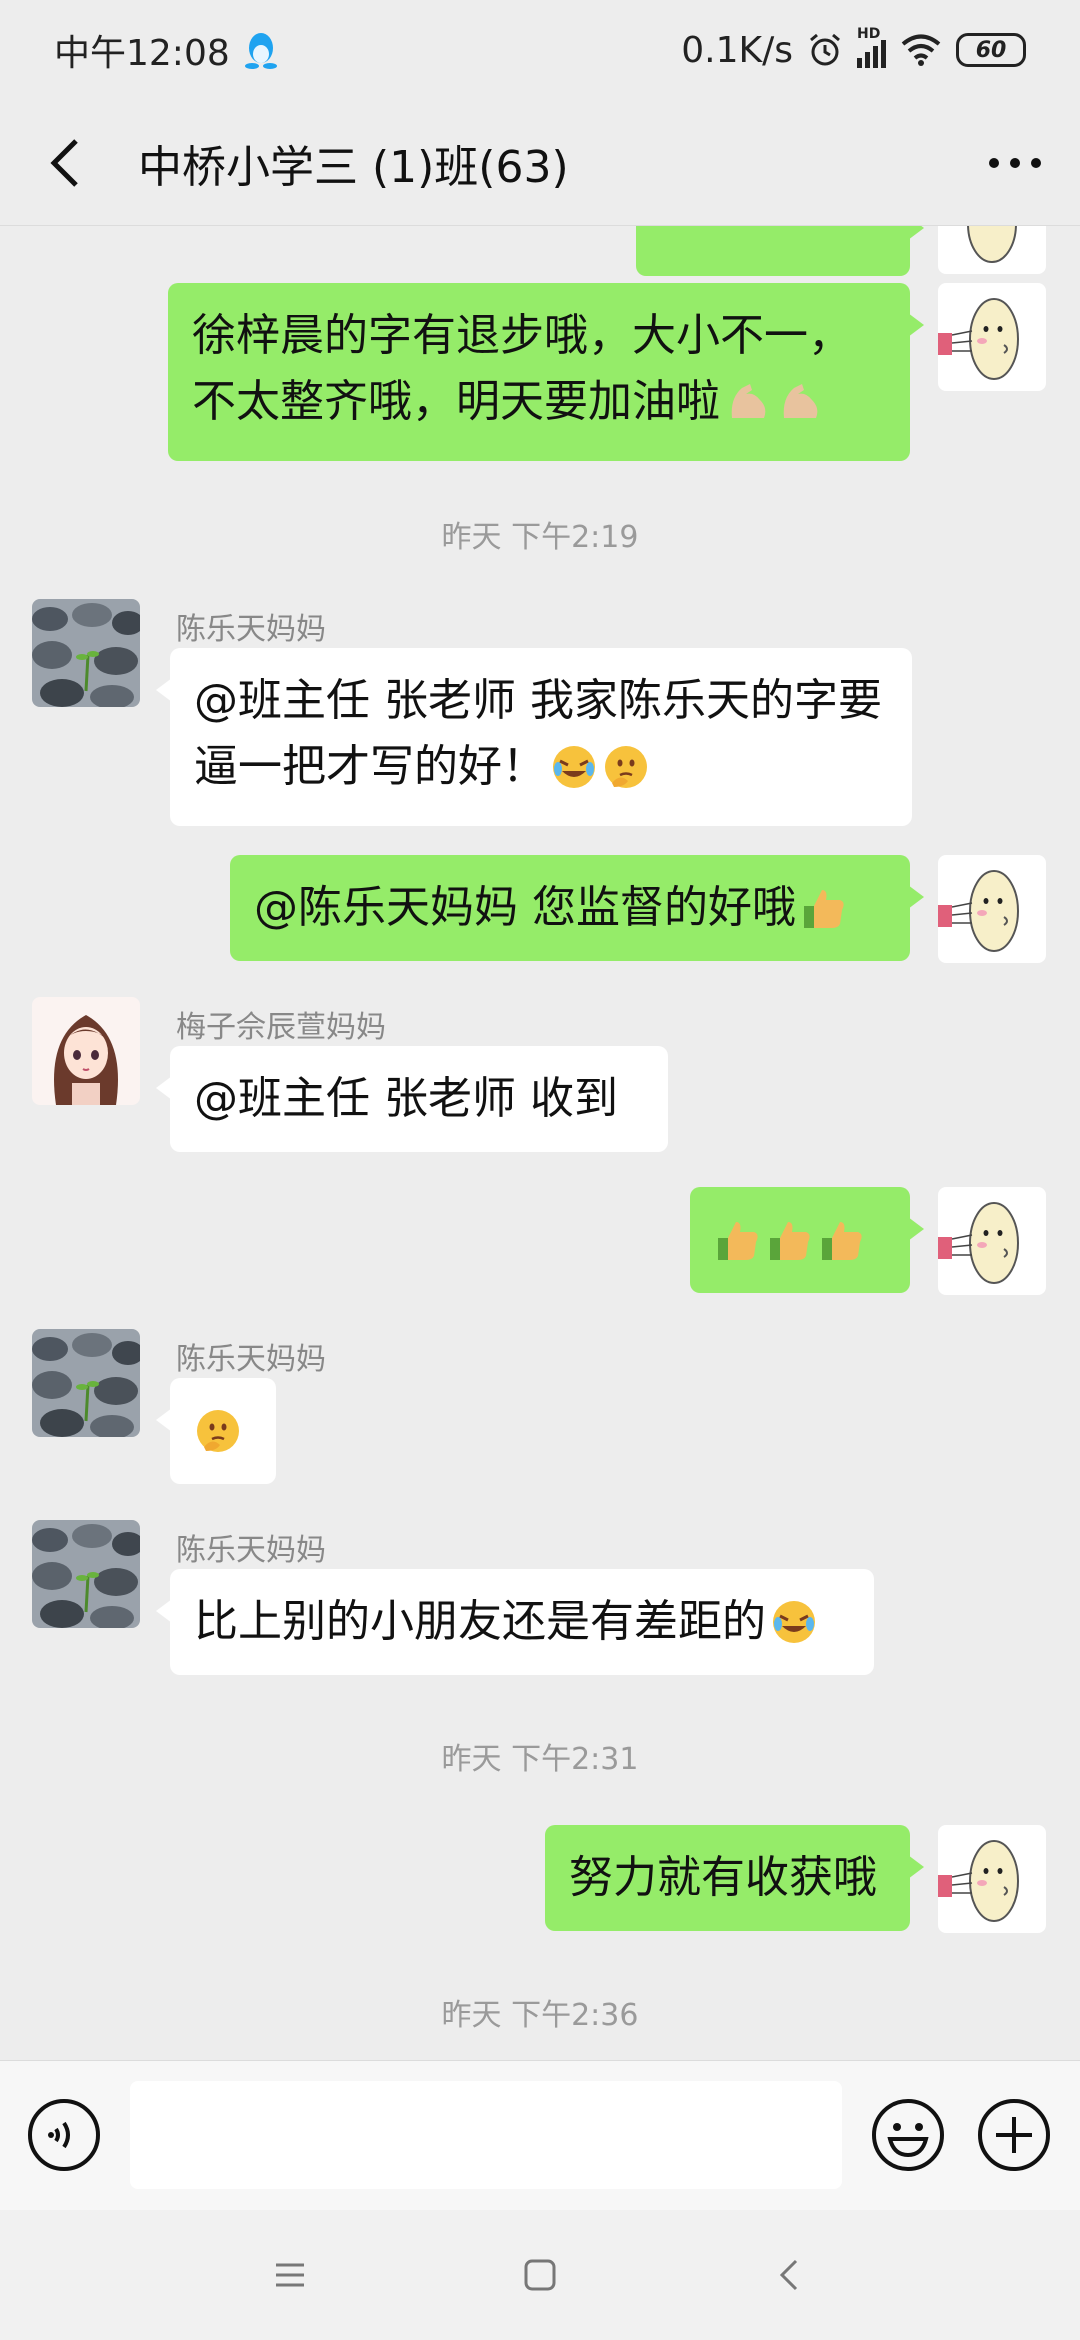  I want to click on emoji-picker-icon, so click(908, 2135).